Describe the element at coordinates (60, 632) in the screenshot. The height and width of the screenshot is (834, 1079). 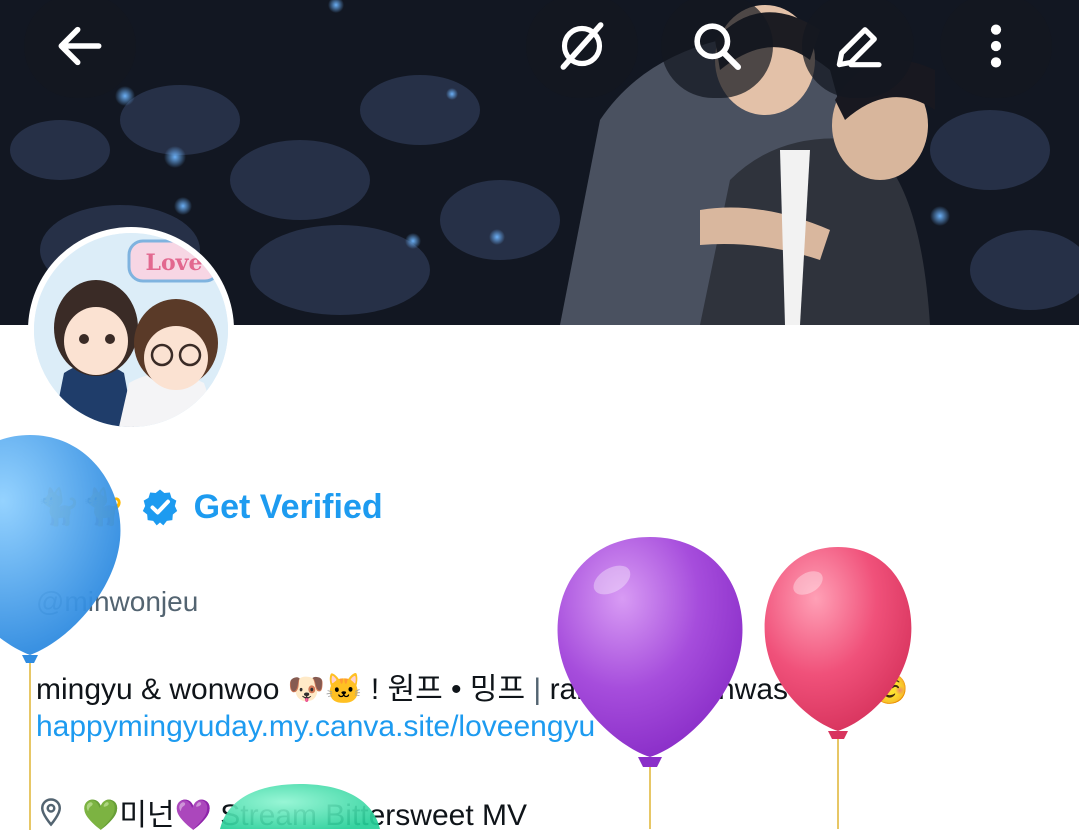
I see `balloon-blue` at that location.